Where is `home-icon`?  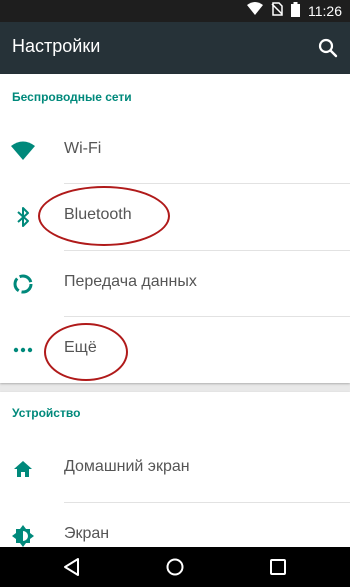 home-icon is located at coordinates (23, 469).